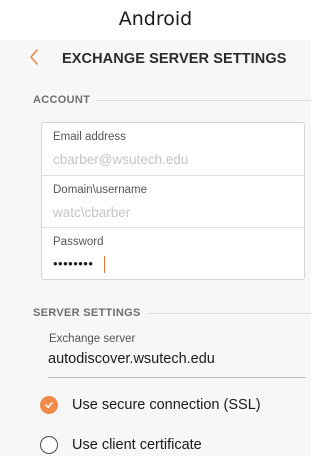  What do you see at coordinates (87, 313) in the screenshot?
I see `server-settings-section-label: SERVER SETTINGS` at bounding box center [87, 313].